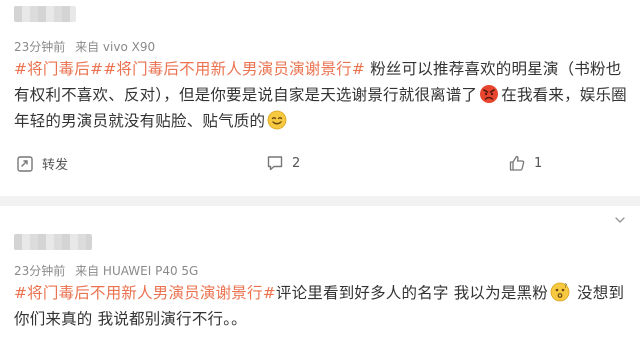  Describe the element at coordinates (115, 47) in the screenshot. I see `post-source: 来自 vivo X90` at that location.